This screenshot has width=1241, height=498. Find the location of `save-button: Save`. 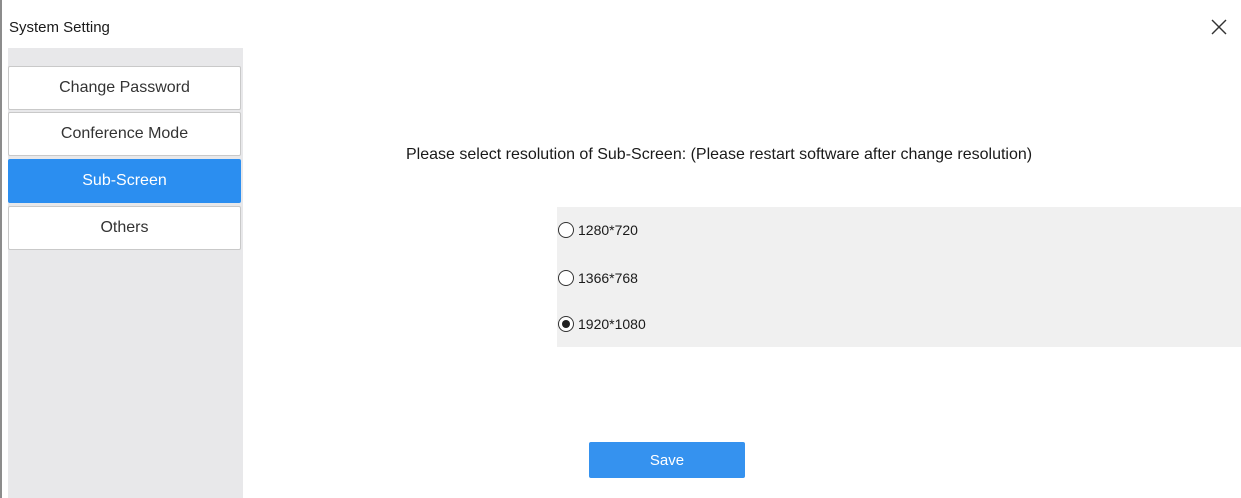

save-button: Save is located at coordinates (667, 460).